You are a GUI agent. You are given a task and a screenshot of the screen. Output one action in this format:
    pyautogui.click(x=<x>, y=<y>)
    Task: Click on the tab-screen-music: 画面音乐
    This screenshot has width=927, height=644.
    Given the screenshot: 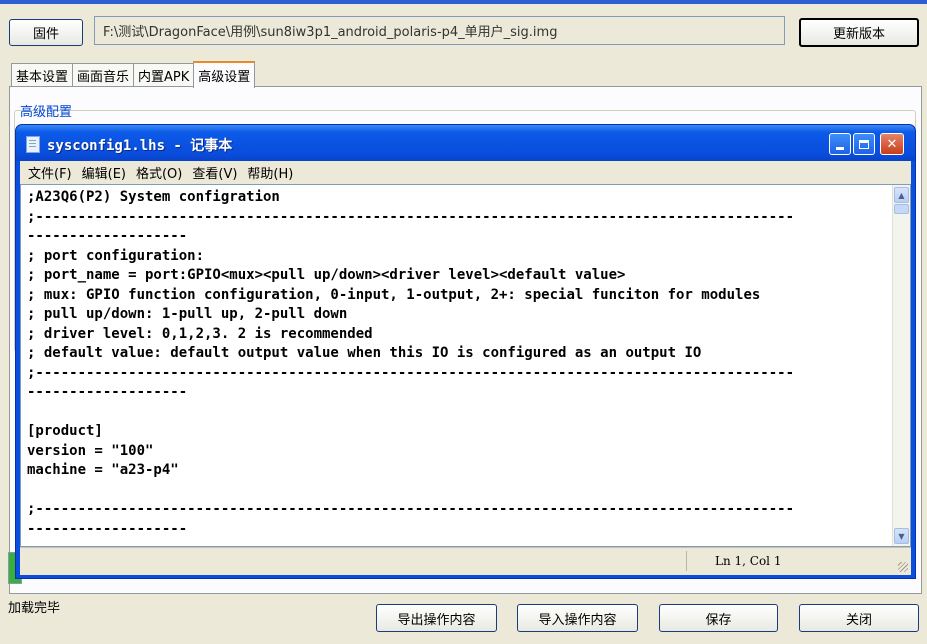 What is the action you would take?
    pyautogui.click(x=103, y=75)
    